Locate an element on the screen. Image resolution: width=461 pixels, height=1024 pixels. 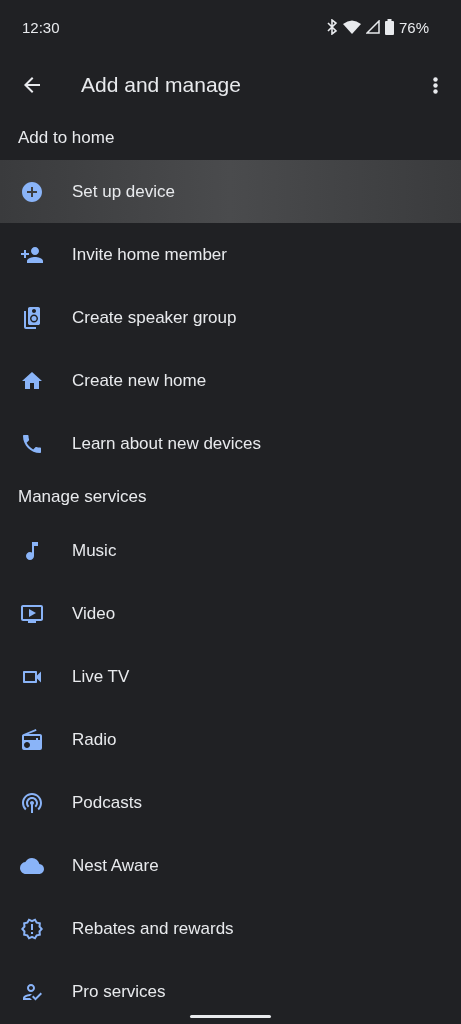
item-label: Rebates and rewards is located at coordinates (153, 928).